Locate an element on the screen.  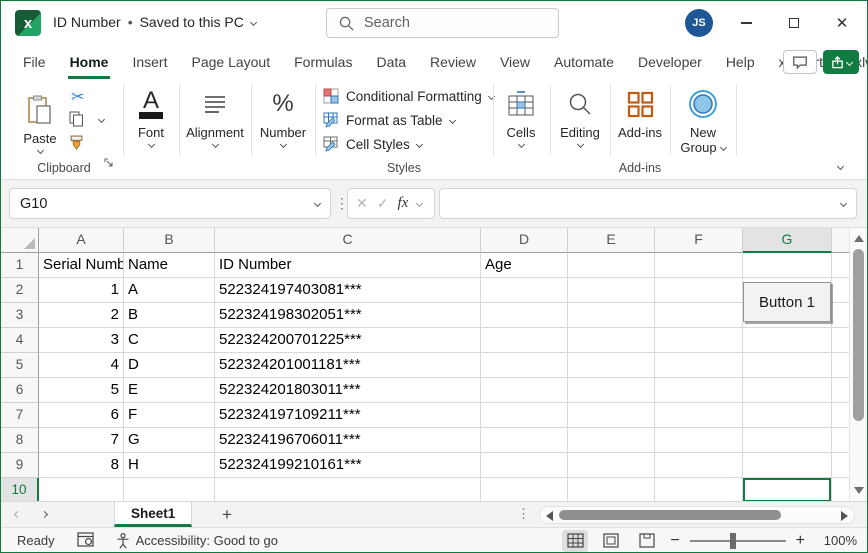
confirm-entry-icon: ✓ is located at coordinates (383, 203).